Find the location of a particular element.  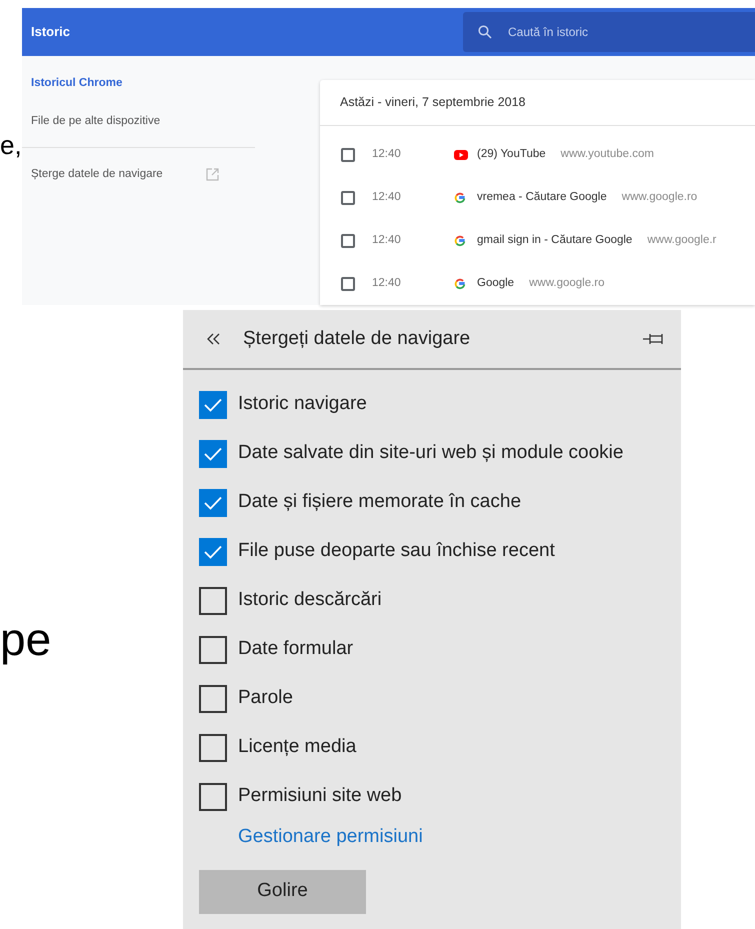

page-title-link: Google is located at coordinates (495, 283).